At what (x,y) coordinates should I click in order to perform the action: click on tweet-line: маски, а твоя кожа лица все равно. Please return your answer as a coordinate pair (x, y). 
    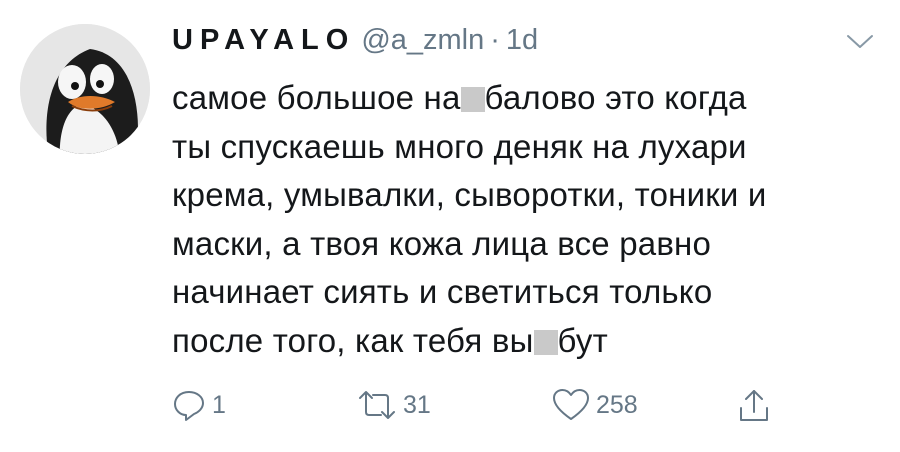
    Looking at the image, I should click on (442, 243).